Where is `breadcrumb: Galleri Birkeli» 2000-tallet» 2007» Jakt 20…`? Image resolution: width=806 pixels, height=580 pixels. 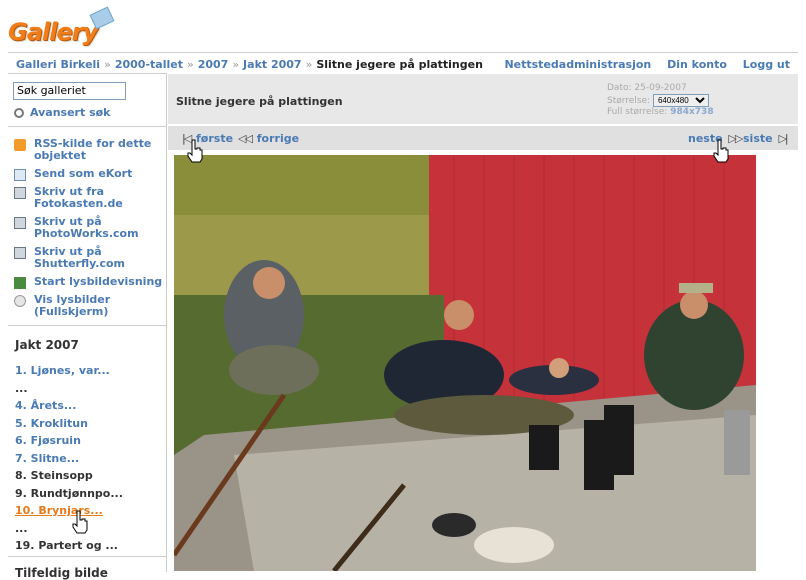
breadcrumb: Galleri Birkeli» 2000-tallet» 2007» Jakt 20… is located at coordinates (249, 64).